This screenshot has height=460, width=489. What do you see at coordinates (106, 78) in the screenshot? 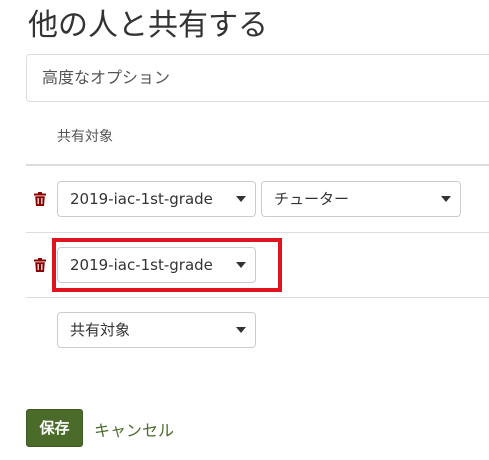
I see `advanced-options-label: 高度なオプション` at bounding box center [106, 78].